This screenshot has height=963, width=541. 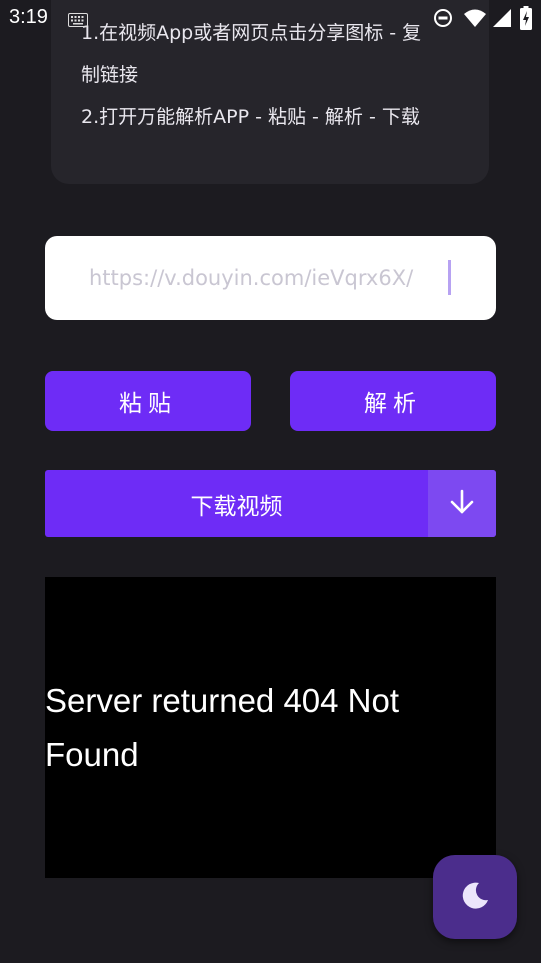 What do you see at coordinates (250, 117) in the screenshot?
I see `instruction-step-2: 2.打开万能解析APP - 粘贴 - 解析 - 下载` at bounding box center [250, 117].